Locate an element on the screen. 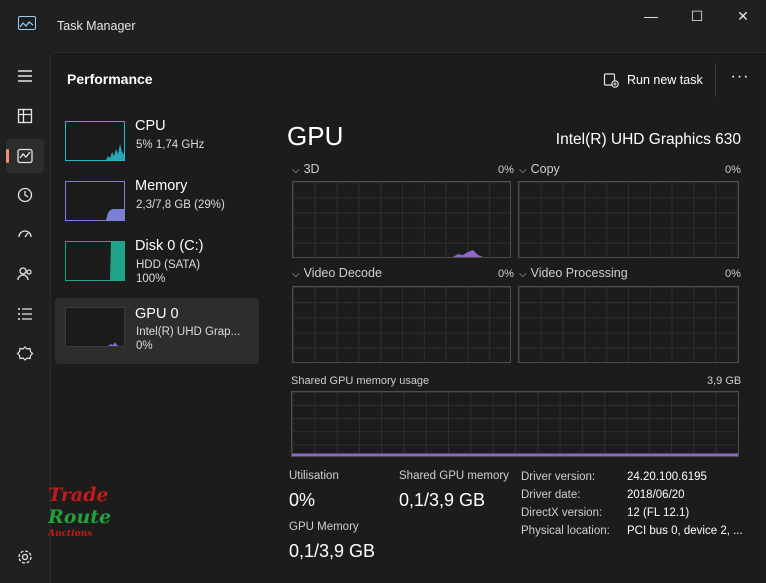  maximize-button: ☐ is located at coordinates (697, 17).